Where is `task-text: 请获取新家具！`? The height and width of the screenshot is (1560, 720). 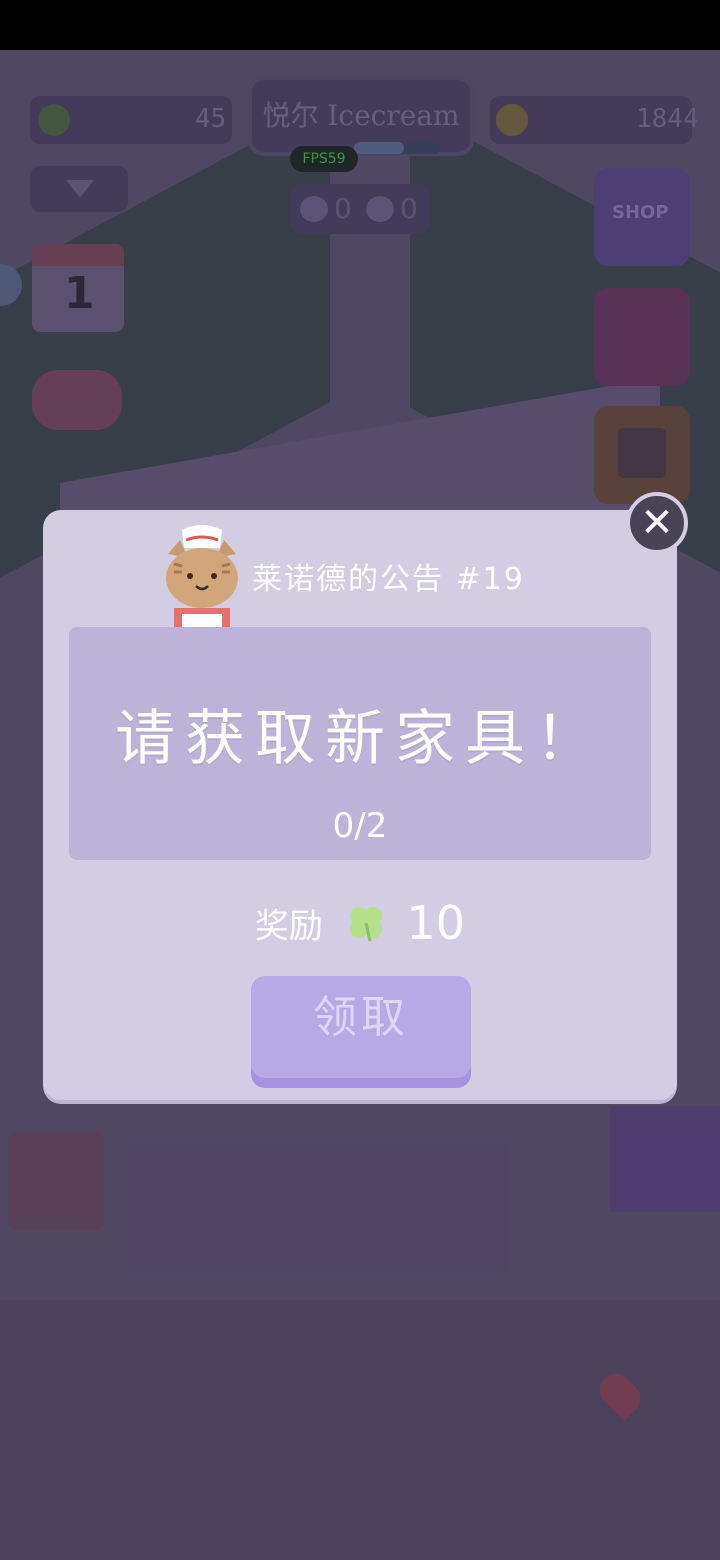 task-text: 请获取新家具！ is located at coordinates (360, 739).